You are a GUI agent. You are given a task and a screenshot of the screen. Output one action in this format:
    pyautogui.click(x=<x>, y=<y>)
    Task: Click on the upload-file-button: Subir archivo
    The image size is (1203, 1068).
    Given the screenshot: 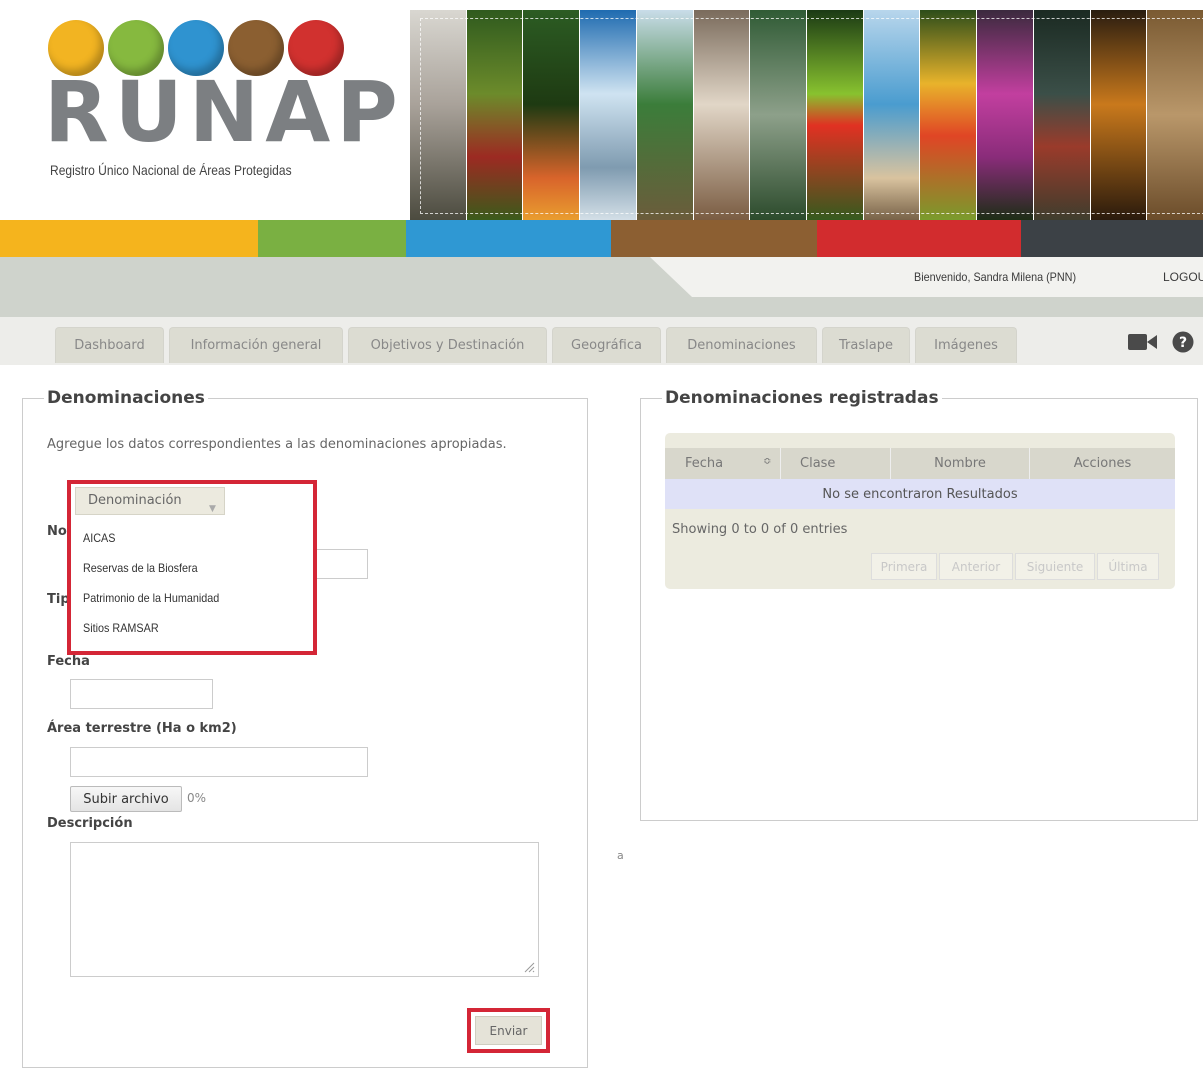 What is the action you would take?
    pyautogui.click(x=126, y=799)
    